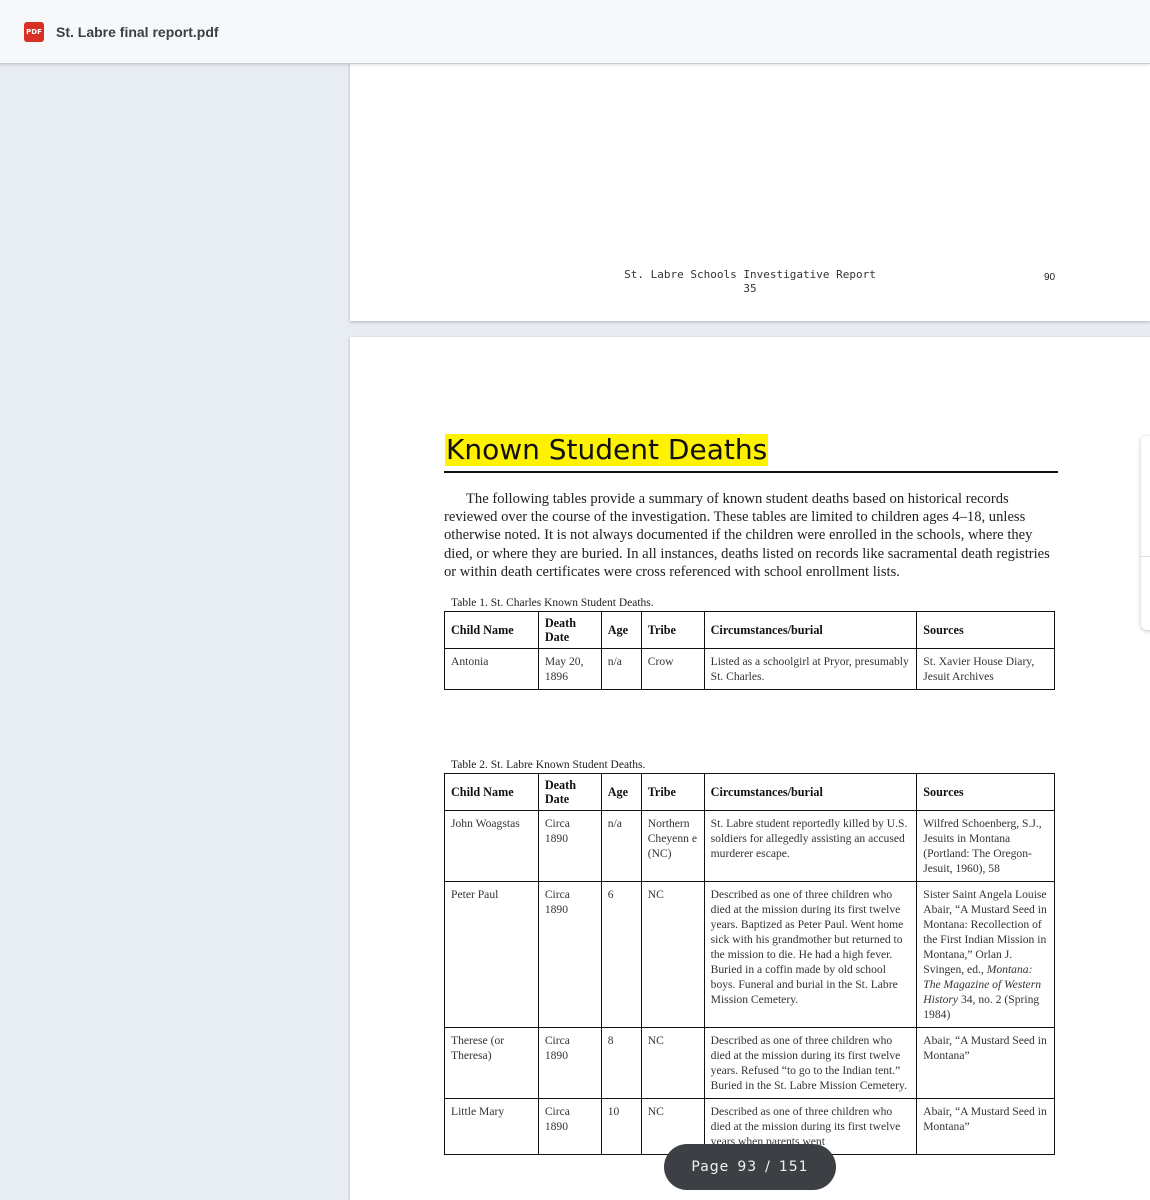 Image resolution: width=1150 pixels, height=1200 pixels. I want to click on footer-title: St. Labre Schools Investigative Report, so click(750, 274).